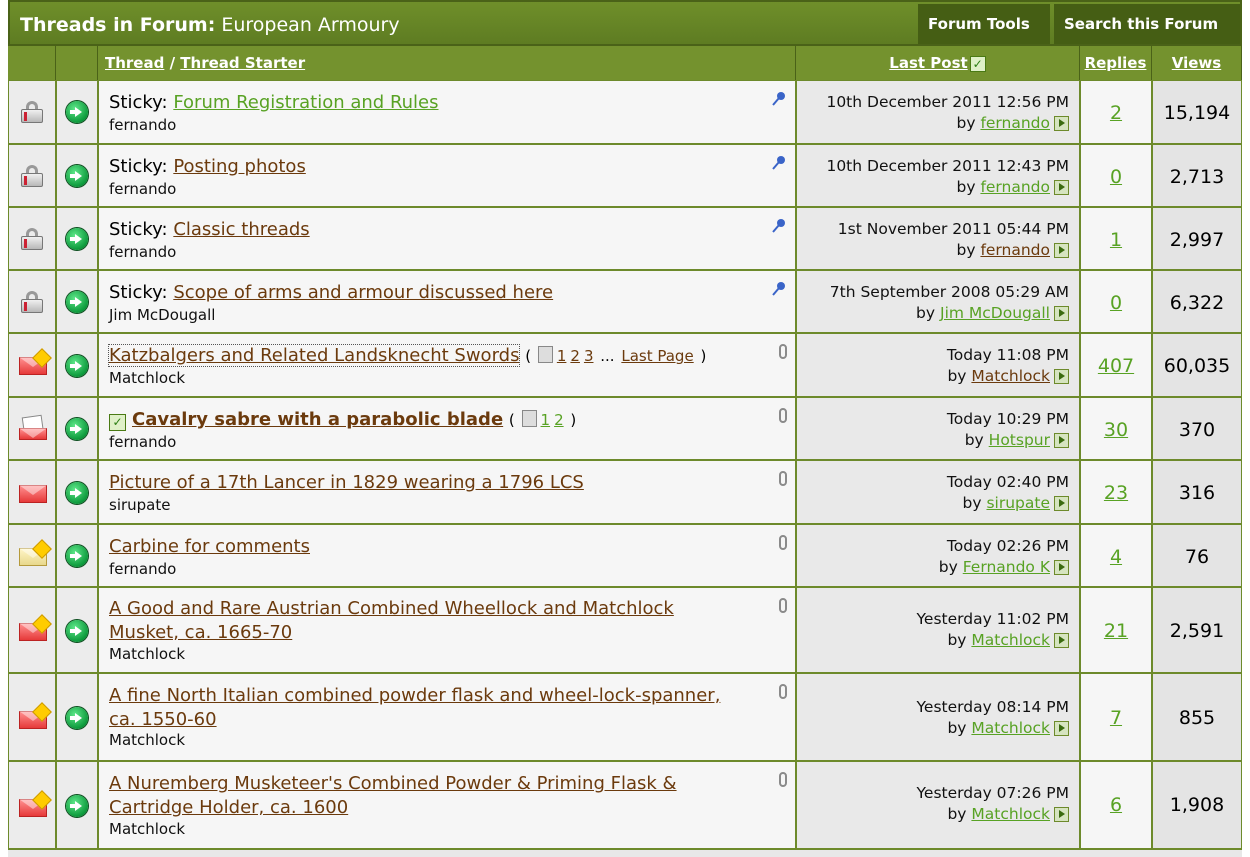 The image size is (1250, 857). I want to click on replies-link: 4, so click(1116, 557).